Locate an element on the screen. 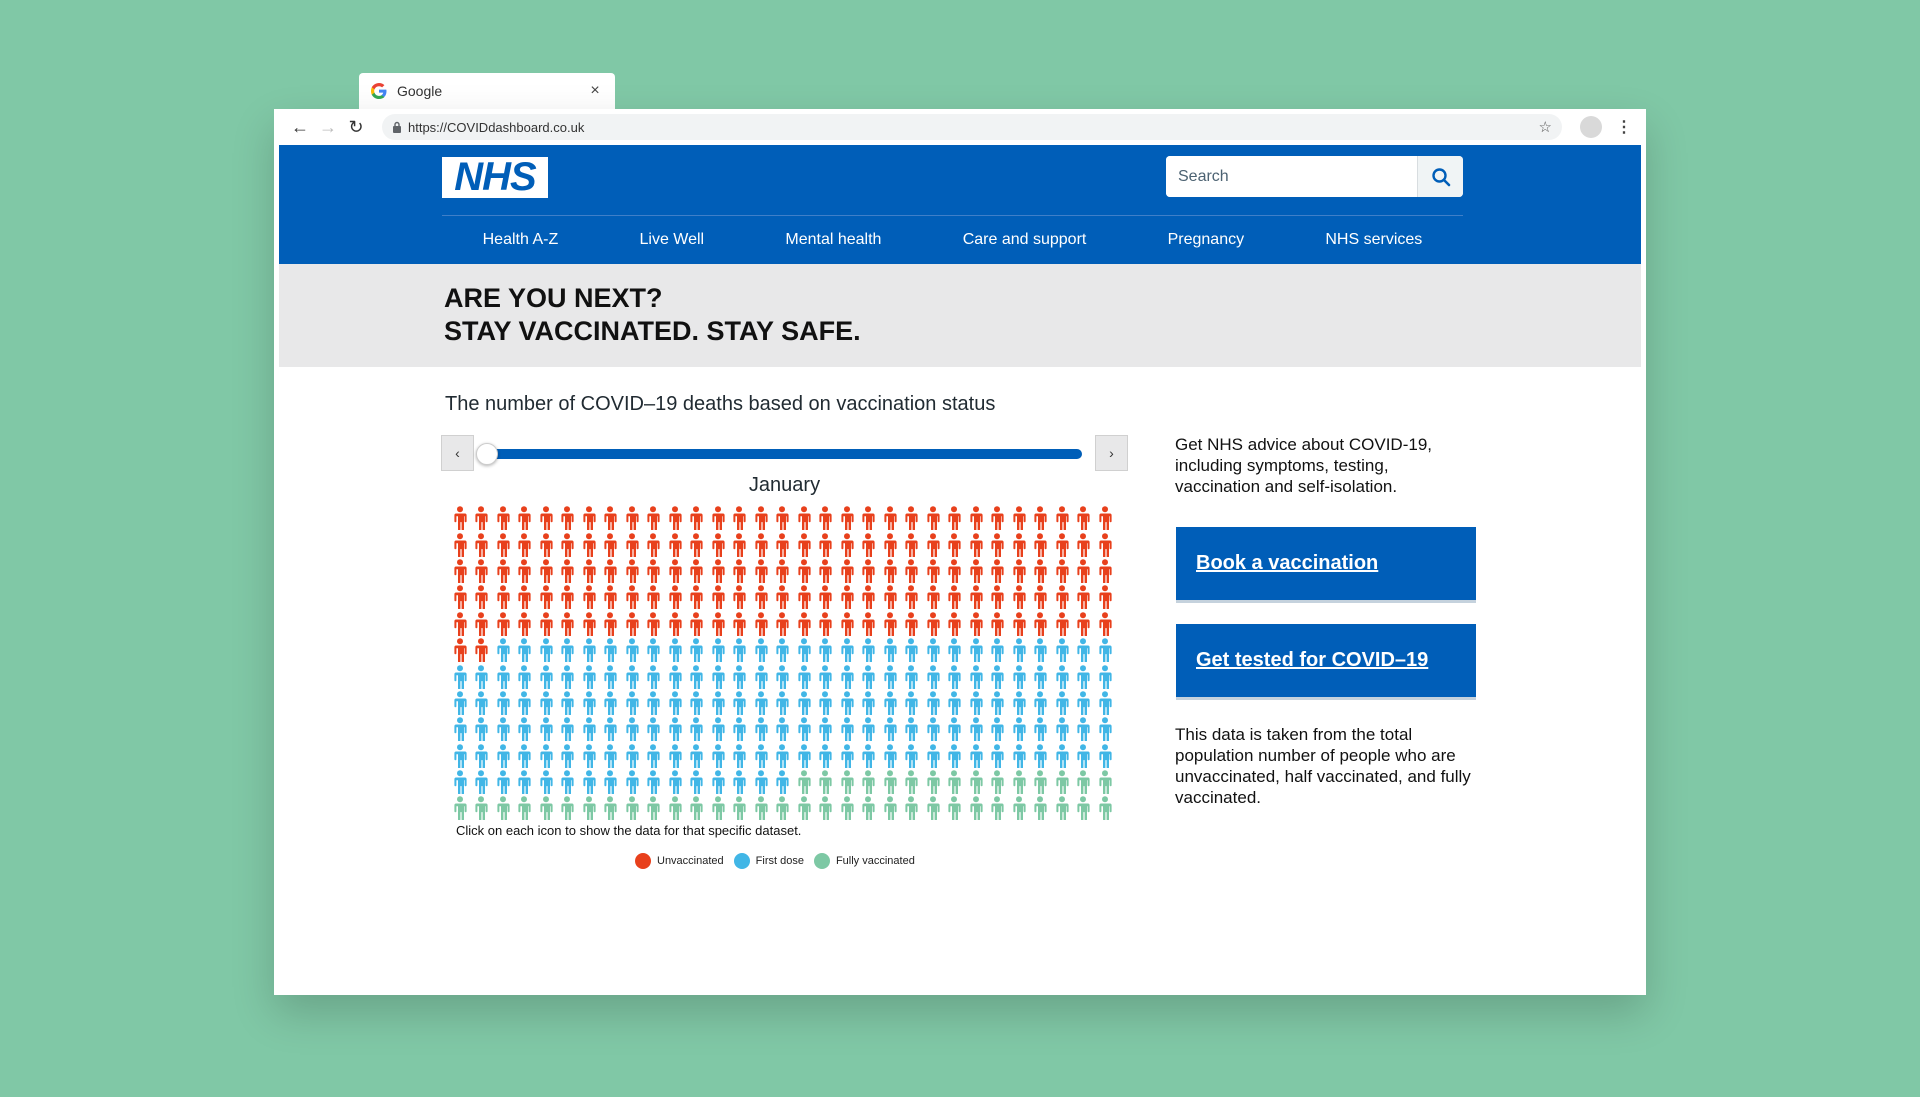  reload-icon: ↻ is located at coordinates (356, 127).